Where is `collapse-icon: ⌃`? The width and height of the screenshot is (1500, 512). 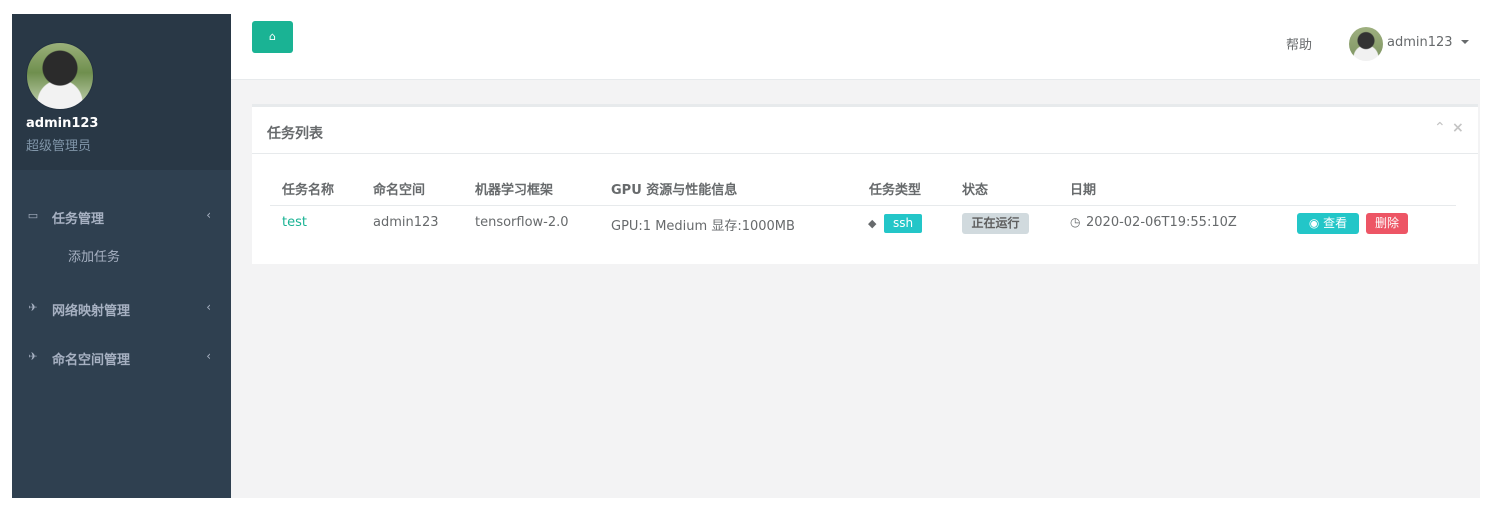
collapse-icon: ⌃ is located at coordinates (1440, 128).